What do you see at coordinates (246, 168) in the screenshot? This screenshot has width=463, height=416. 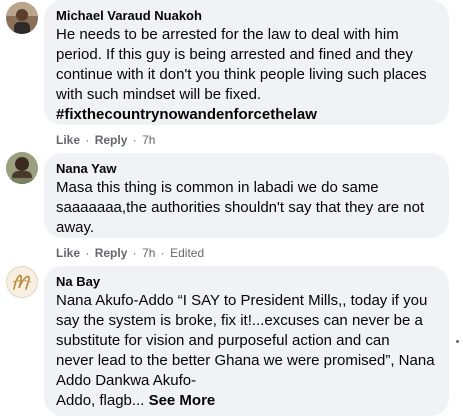 I see `comment-author: Nana Yaw` at bounding box center [246, 168].